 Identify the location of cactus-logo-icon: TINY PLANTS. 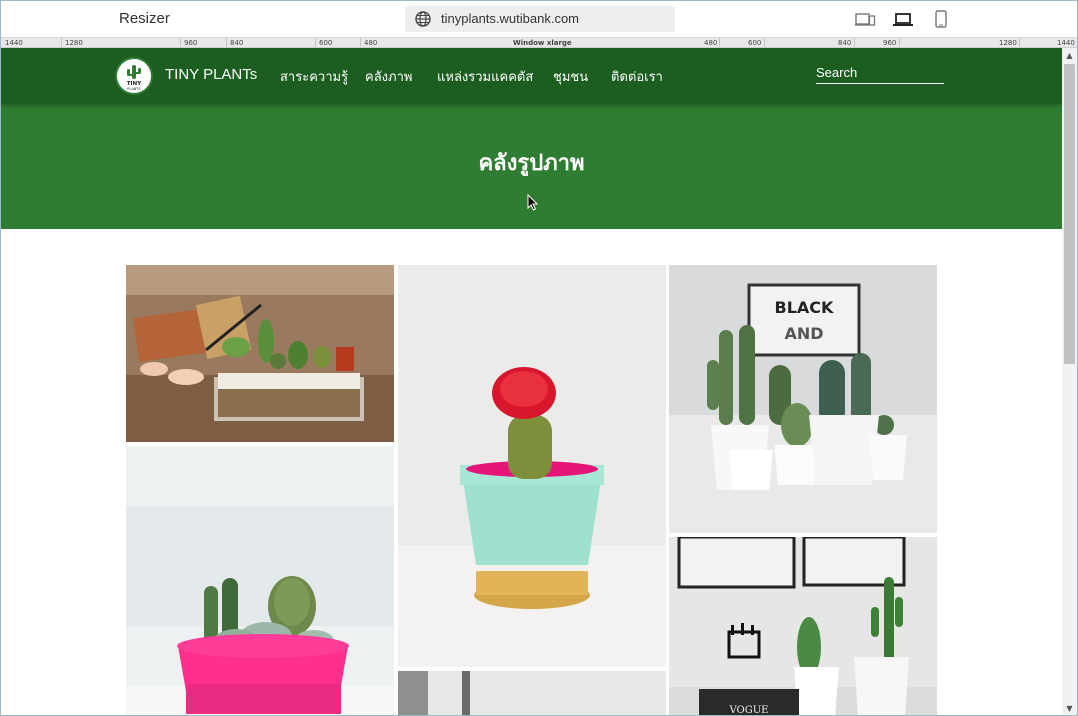
(134, 78).